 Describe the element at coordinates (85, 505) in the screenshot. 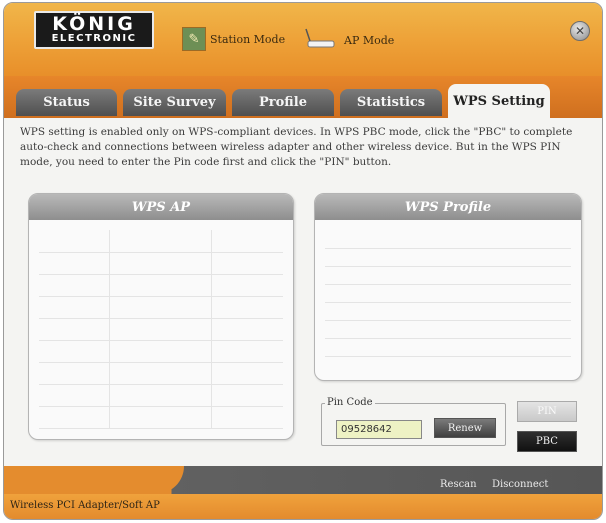

I see `status-text: Wireless PCI Adapter/Soft AP` at that location.